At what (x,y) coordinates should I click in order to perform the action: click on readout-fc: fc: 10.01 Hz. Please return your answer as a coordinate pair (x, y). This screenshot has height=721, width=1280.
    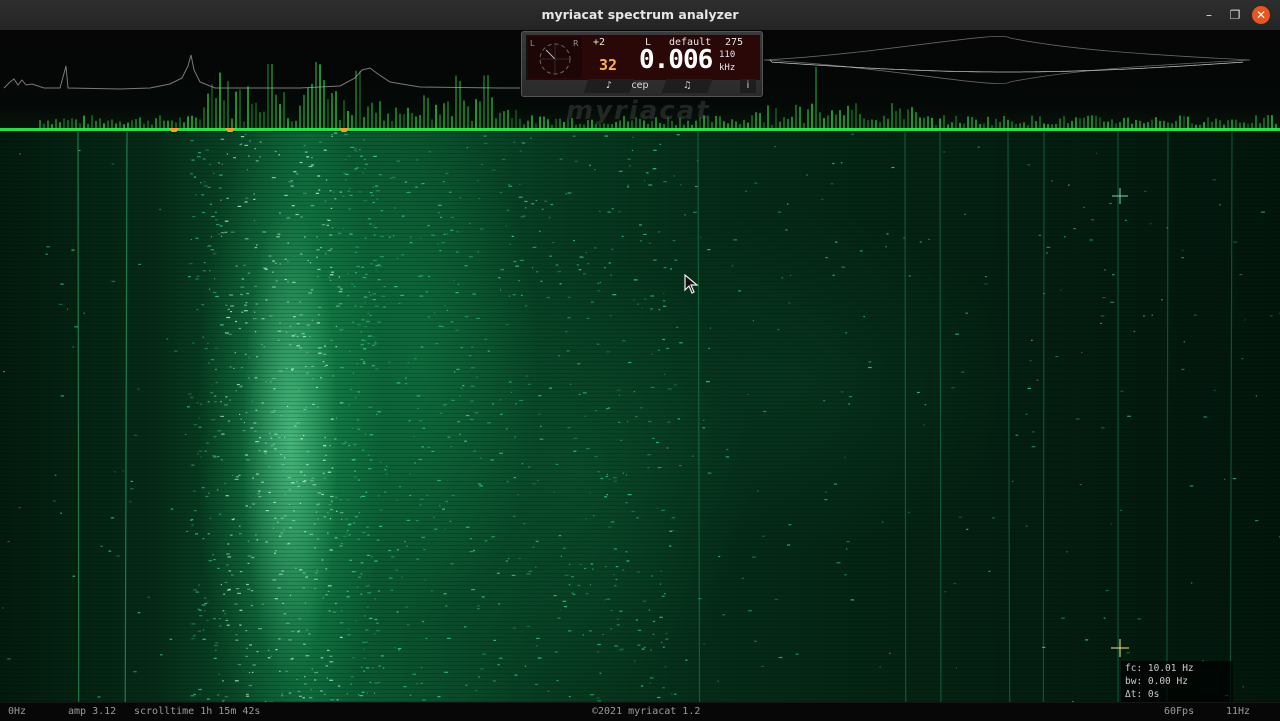
    Looking at the image, I should click on (1159, 668).